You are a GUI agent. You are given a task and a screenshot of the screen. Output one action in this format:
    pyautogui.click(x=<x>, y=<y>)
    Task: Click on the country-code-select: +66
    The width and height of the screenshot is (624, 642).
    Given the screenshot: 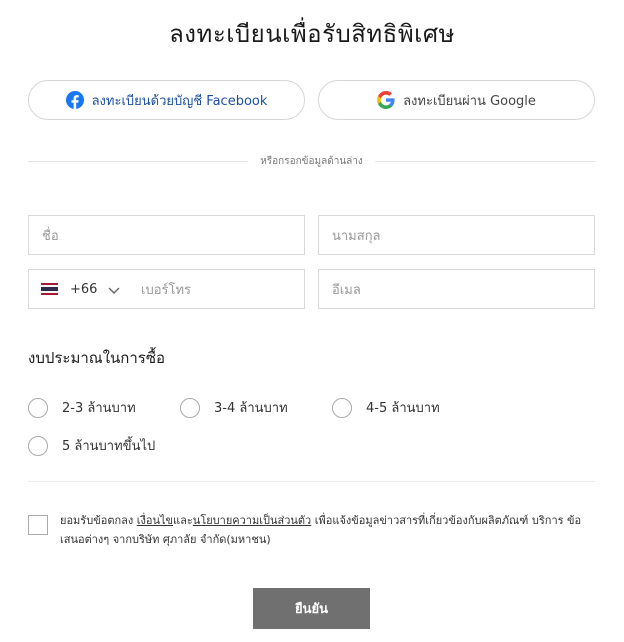 What is the action you would take?
    pyautogui.click(x=78, y=289)
    